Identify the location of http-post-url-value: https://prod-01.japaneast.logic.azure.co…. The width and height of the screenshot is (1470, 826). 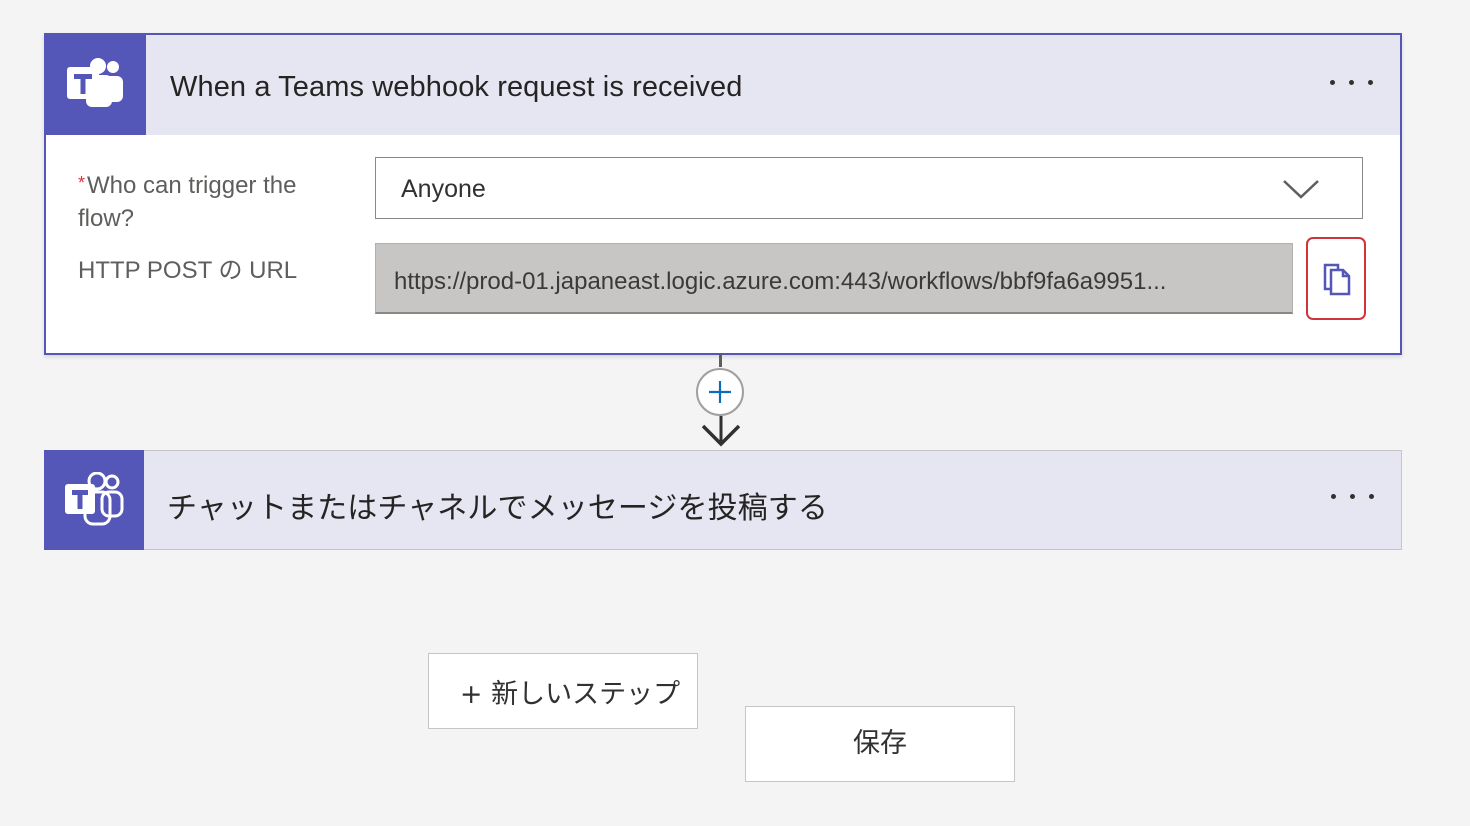
(780, 281).